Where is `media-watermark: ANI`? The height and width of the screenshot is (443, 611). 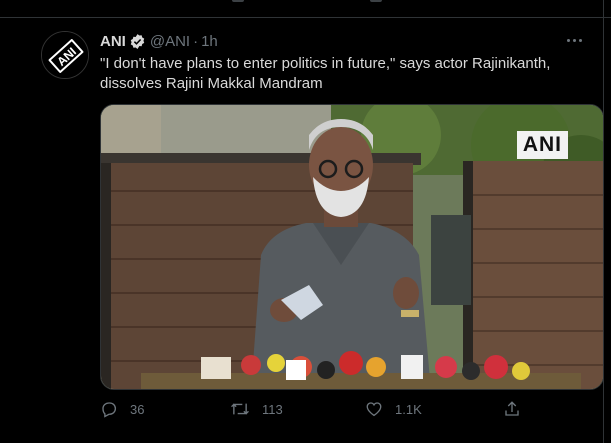 media-watermark: ANI is located at coordinates (542, 145).